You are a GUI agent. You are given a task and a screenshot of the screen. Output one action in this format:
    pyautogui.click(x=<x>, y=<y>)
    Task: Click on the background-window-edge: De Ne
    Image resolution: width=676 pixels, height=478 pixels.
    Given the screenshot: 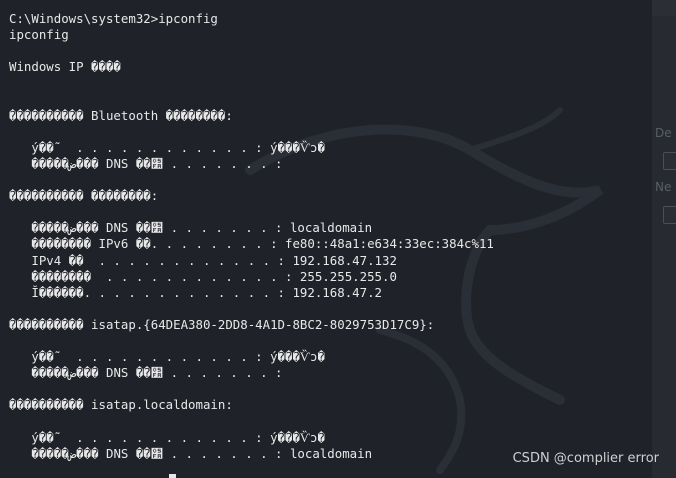 What is the action you would take?
    pyautogui.click(x=664, y=239)
    